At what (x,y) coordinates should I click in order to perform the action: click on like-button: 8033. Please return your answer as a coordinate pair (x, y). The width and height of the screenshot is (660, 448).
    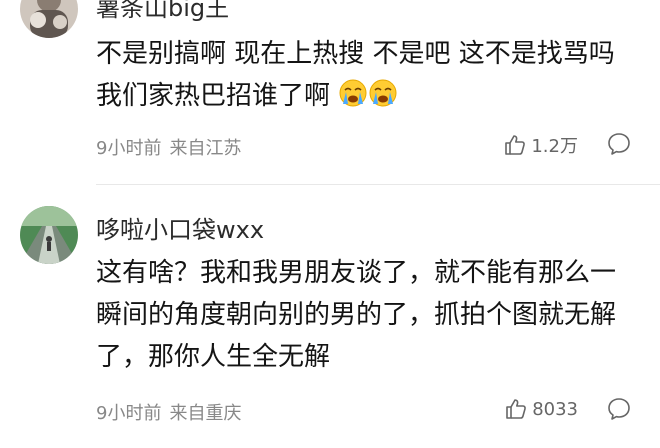
    Looking at the image, I should click on (541, 409).